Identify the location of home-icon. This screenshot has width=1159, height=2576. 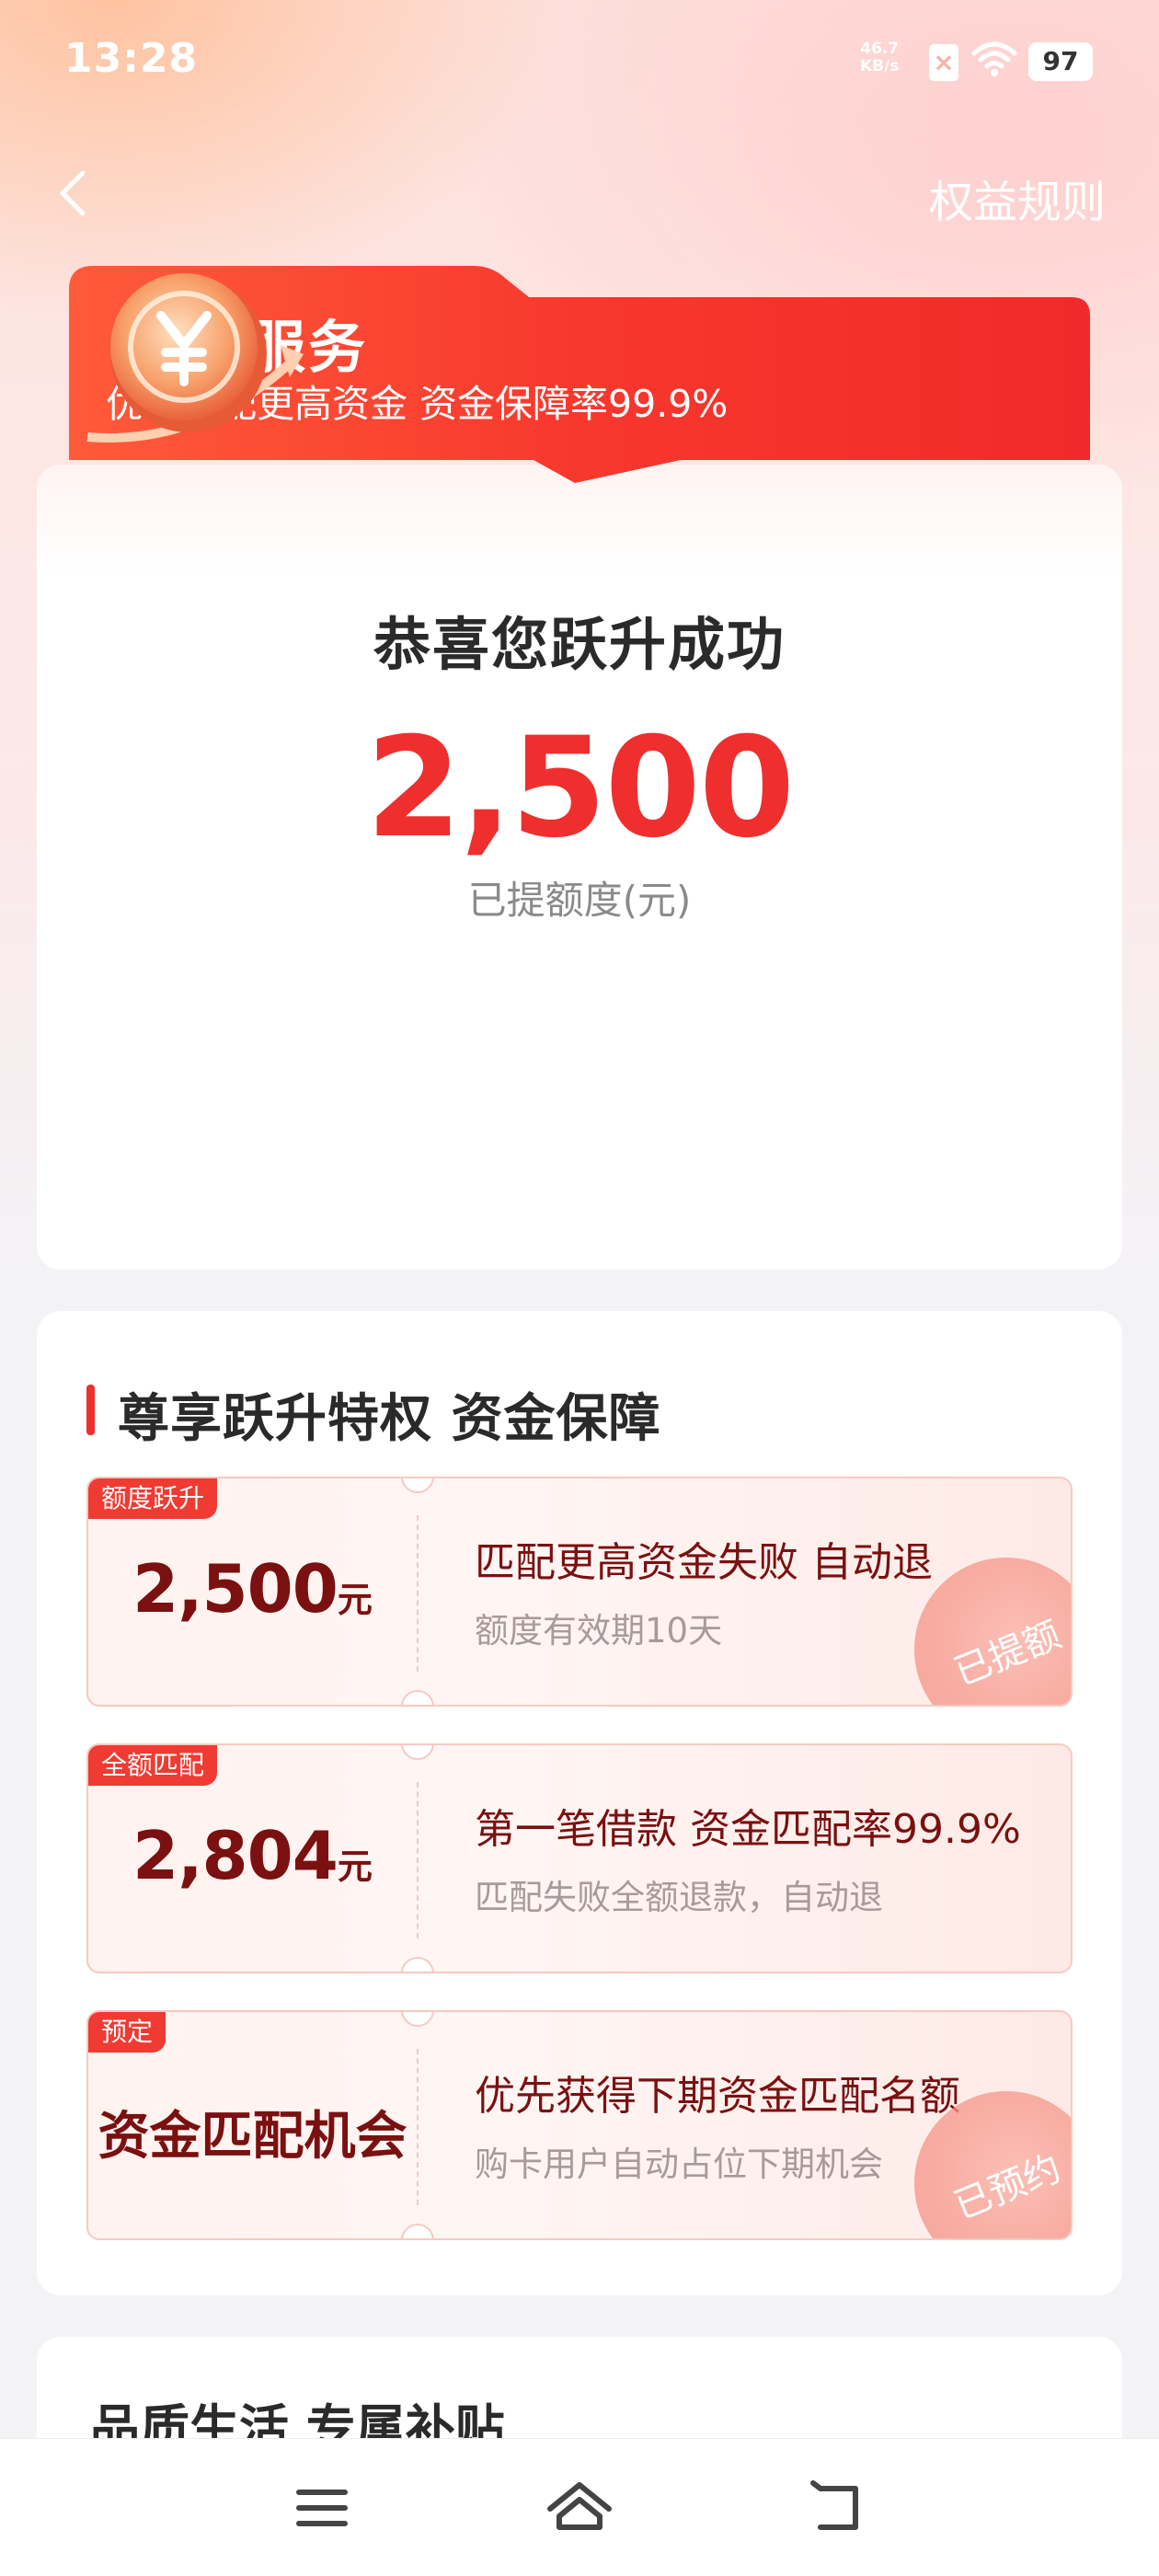
(579, 2508).